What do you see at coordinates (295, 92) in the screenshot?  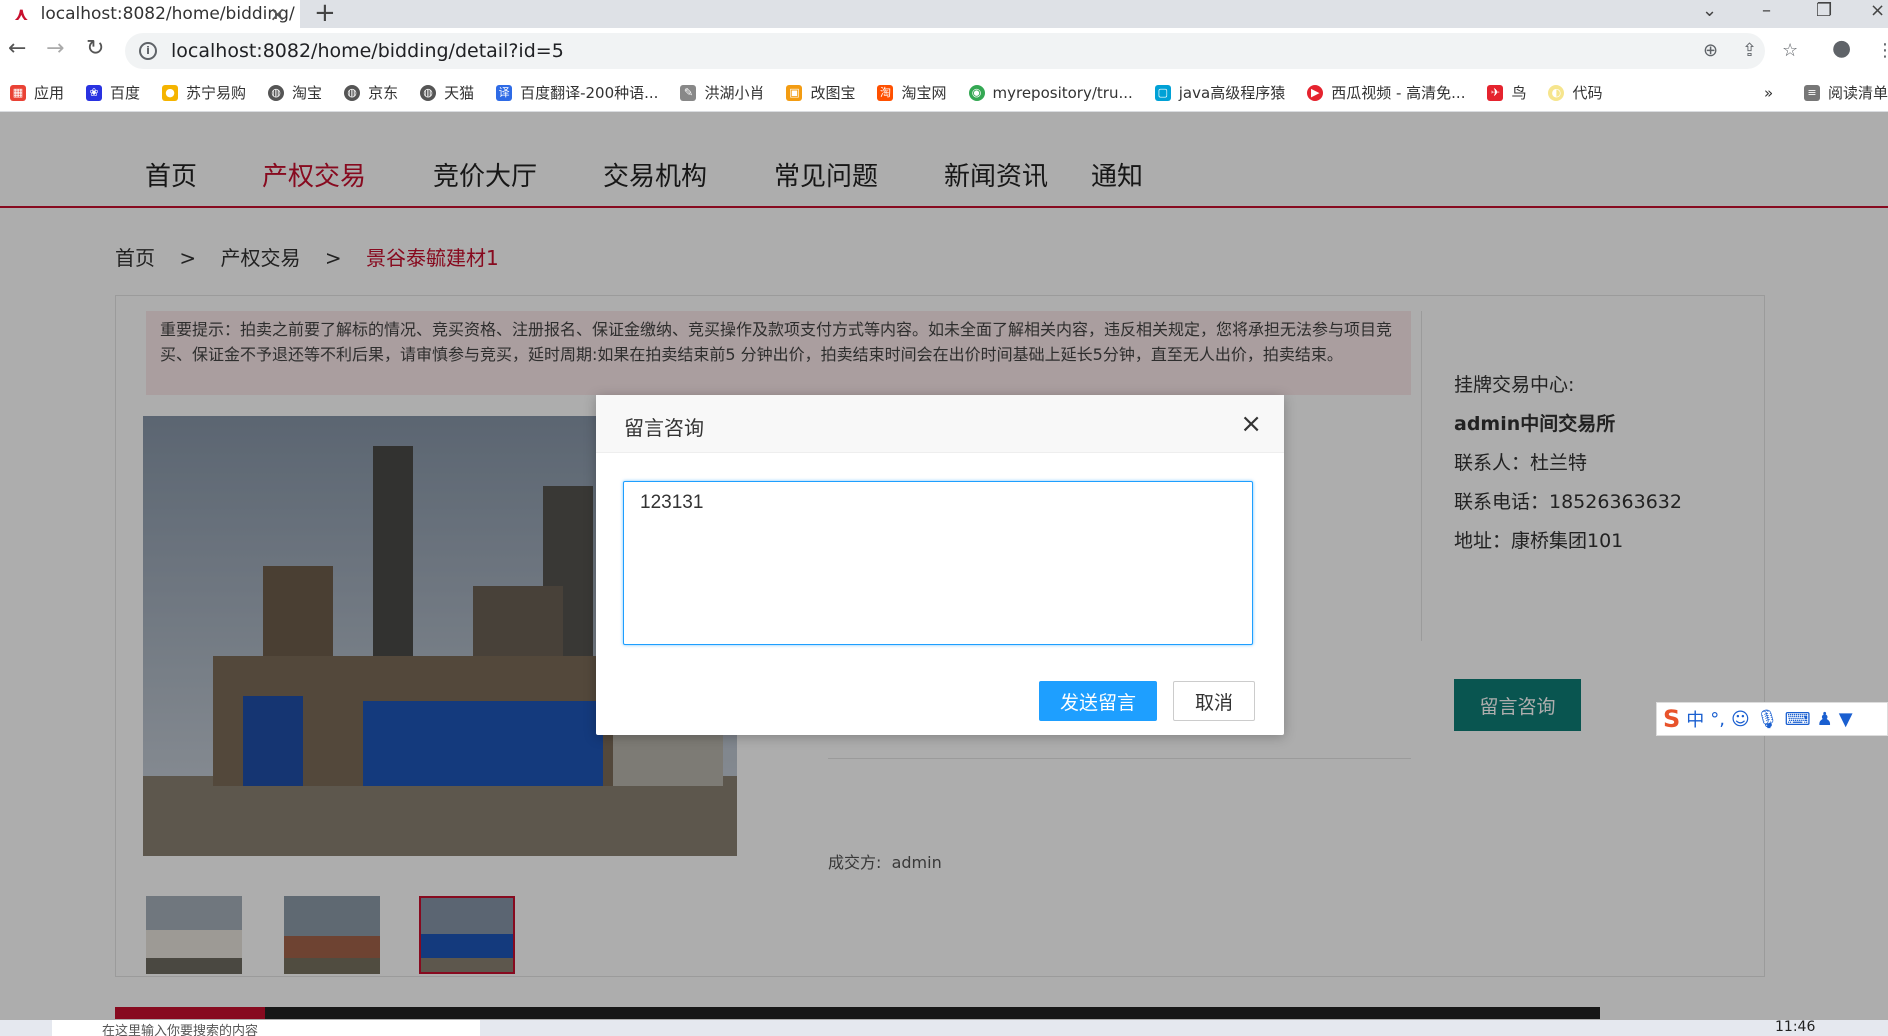 I see `bookmark-taobao: ◍ 淘宝` at bounding box center [295, 92].